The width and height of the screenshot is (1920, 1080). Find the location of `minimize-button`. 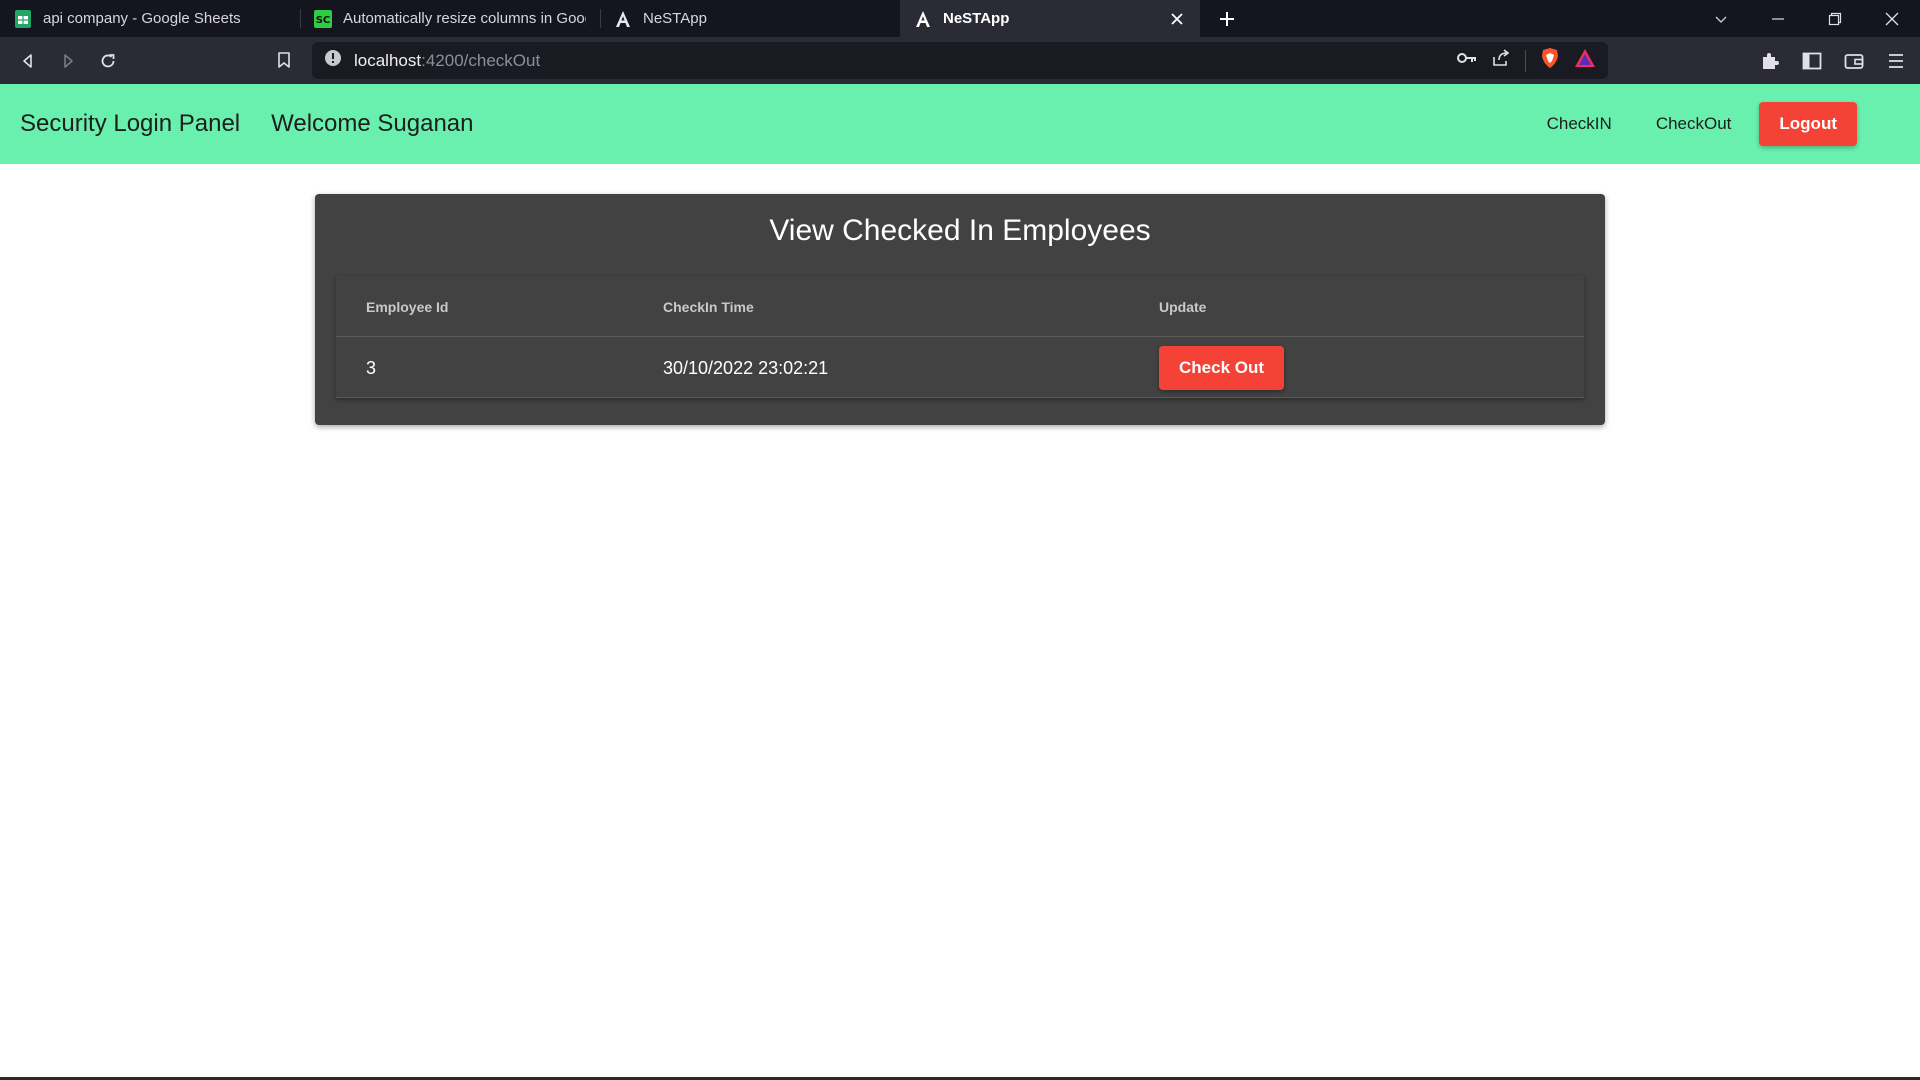

minimize-button is located at coordinates (1777, 18).